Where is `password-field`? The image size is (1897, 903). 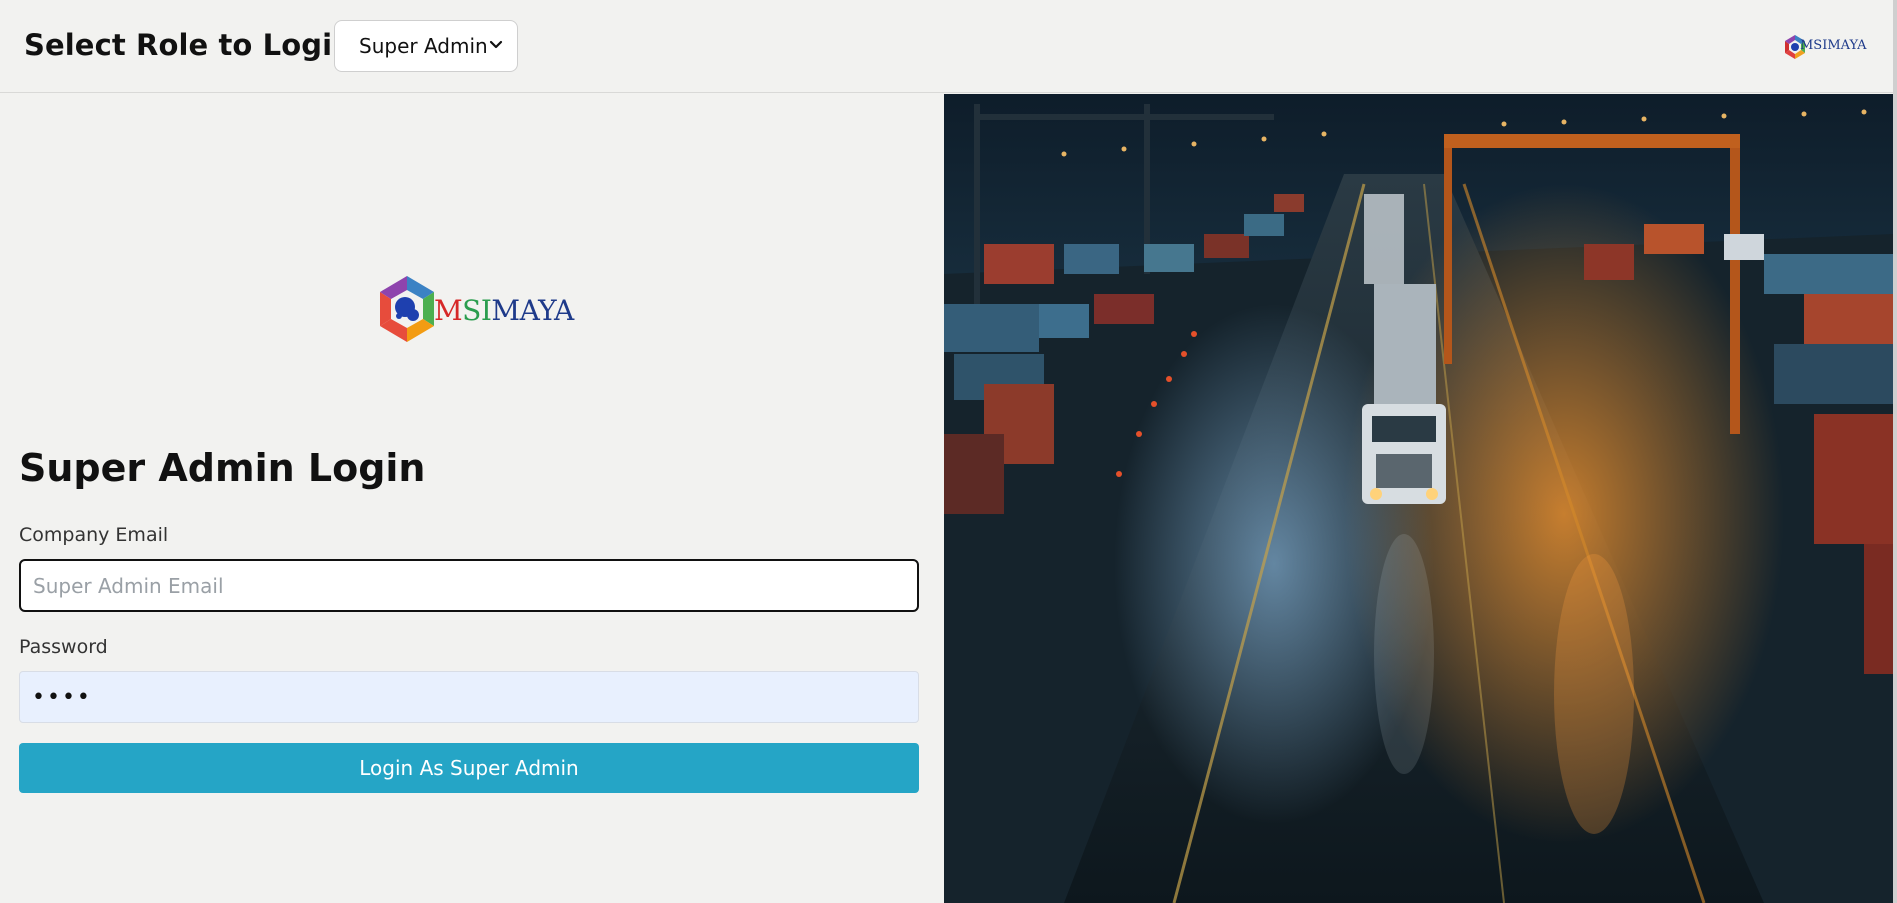 password-field is located at coordinates (469, 697).